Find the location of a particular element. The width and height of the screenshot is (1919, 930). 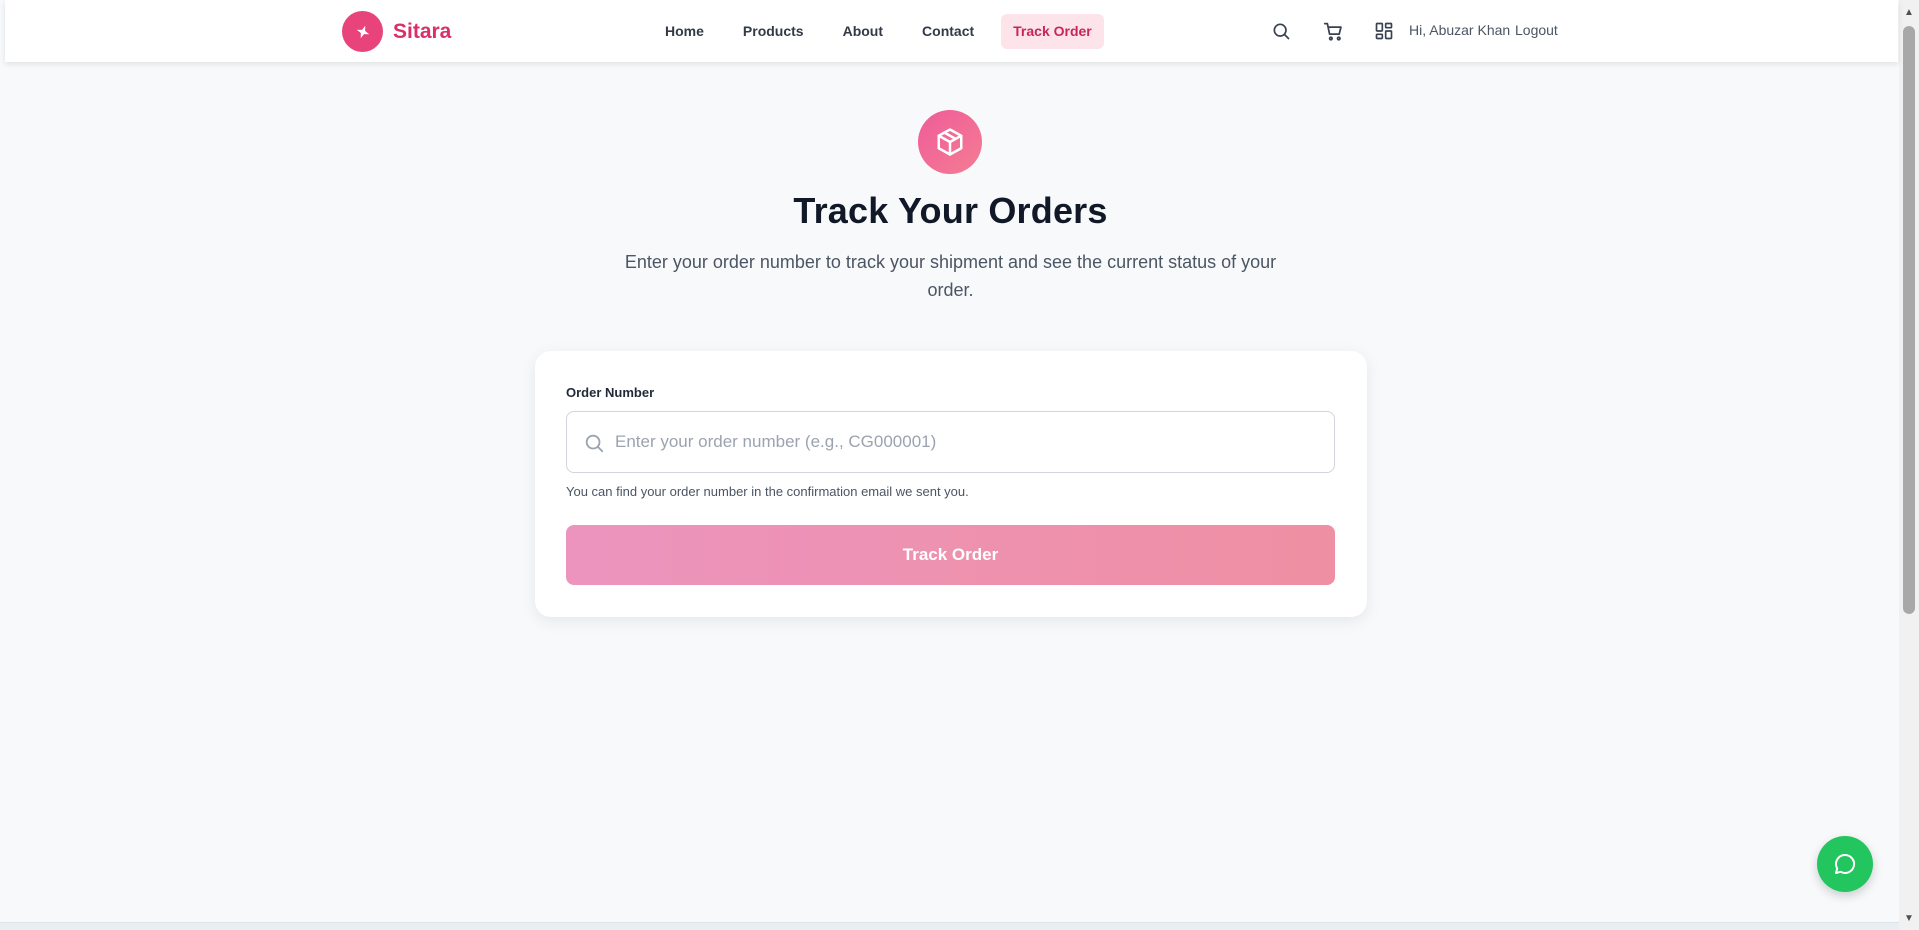

brand-logo: Sitara is located at coordinates (396, 31).